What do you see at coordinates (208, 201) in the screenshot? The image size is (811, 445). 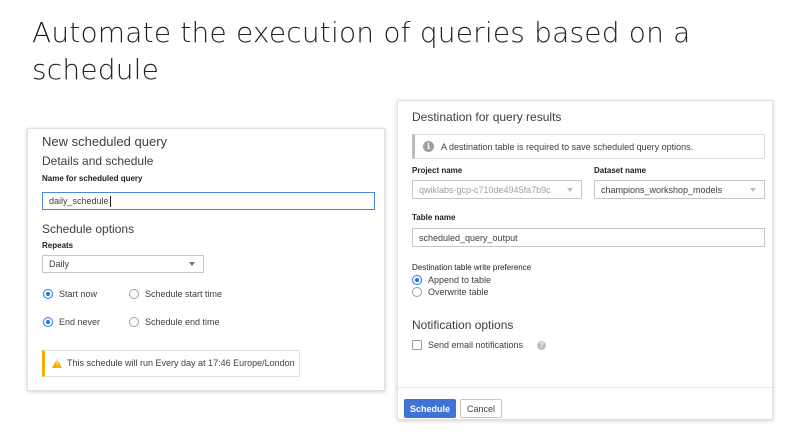 I see `query-name-input: daily_schedule` at bounding box center [208, 201].